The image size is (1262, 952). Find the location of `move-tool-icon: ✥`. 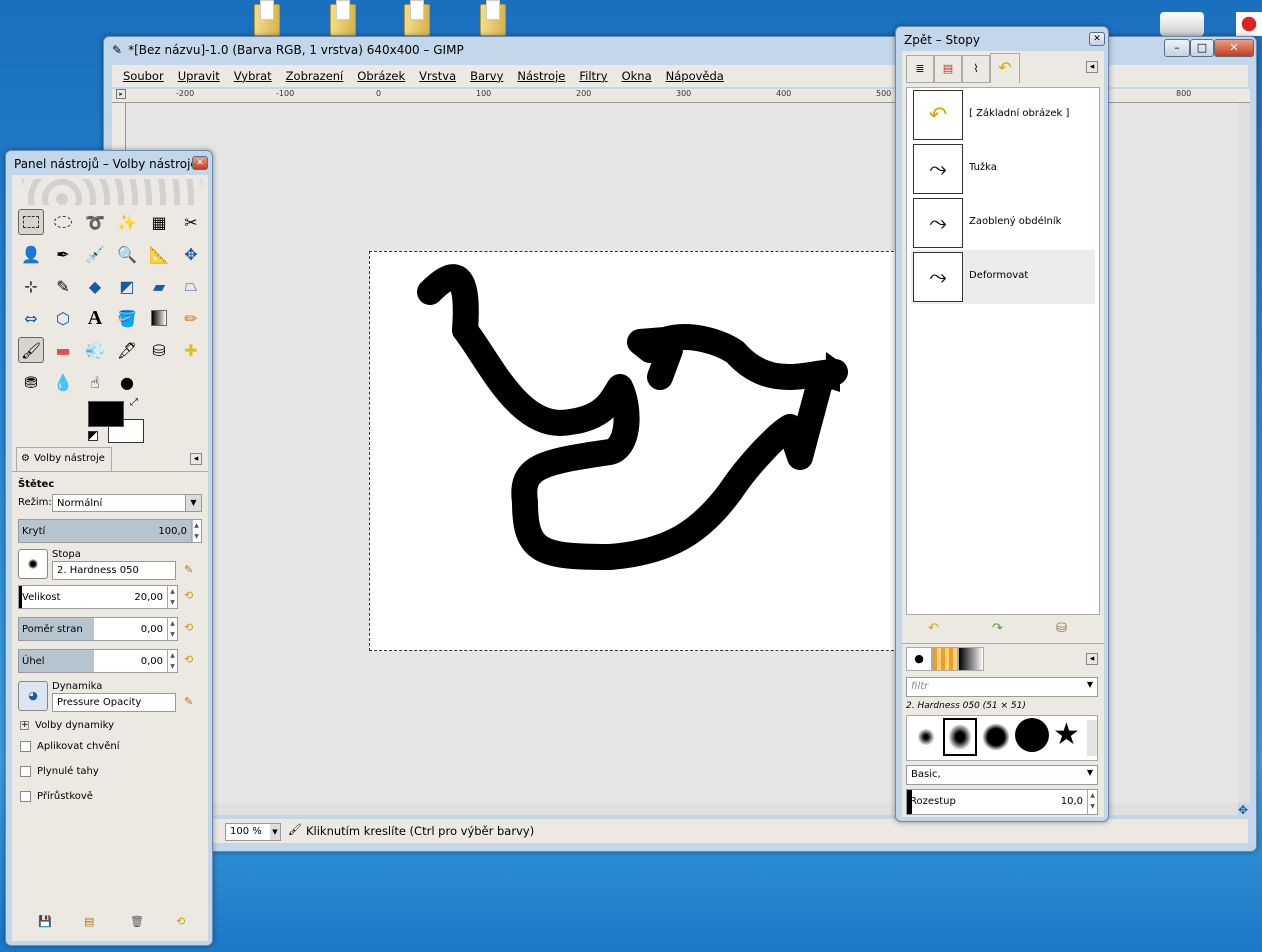

move-tool-icon: ✥ is located at coordinates (191, 254).